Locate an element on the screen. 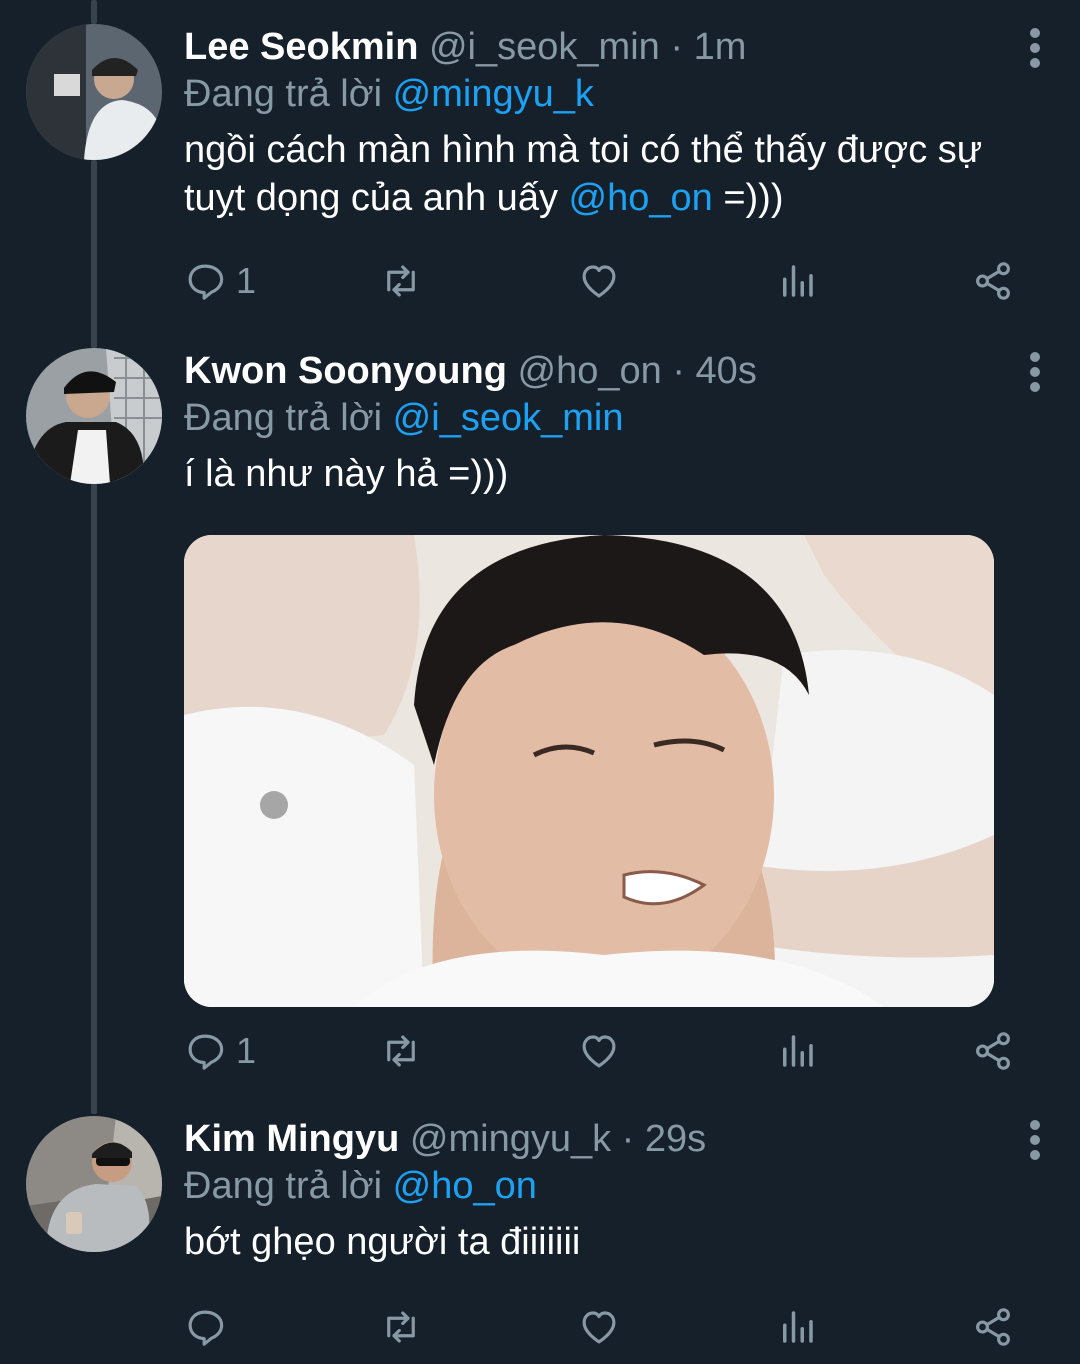 Image resolution: width=1080 pixels, height=1364 pixels. reply-to-link: @i_seok_min is located at coordinates (508, 418).